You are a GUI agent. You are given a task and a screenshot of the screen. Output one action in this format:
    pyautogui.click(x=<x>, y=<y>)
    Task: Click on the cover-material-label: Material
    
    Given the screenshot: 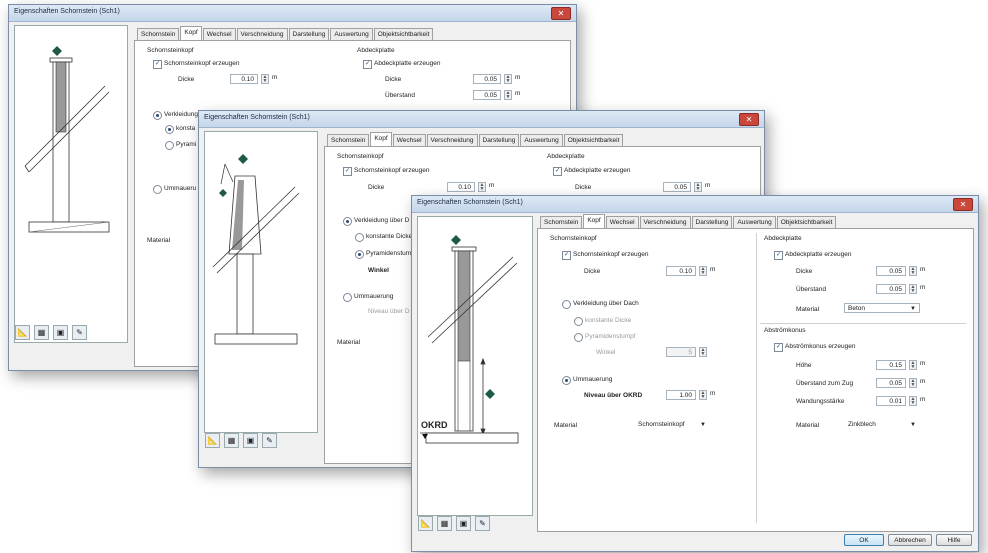 What is the action you would take?
    pyautogui.click(x=808, y=309)
    